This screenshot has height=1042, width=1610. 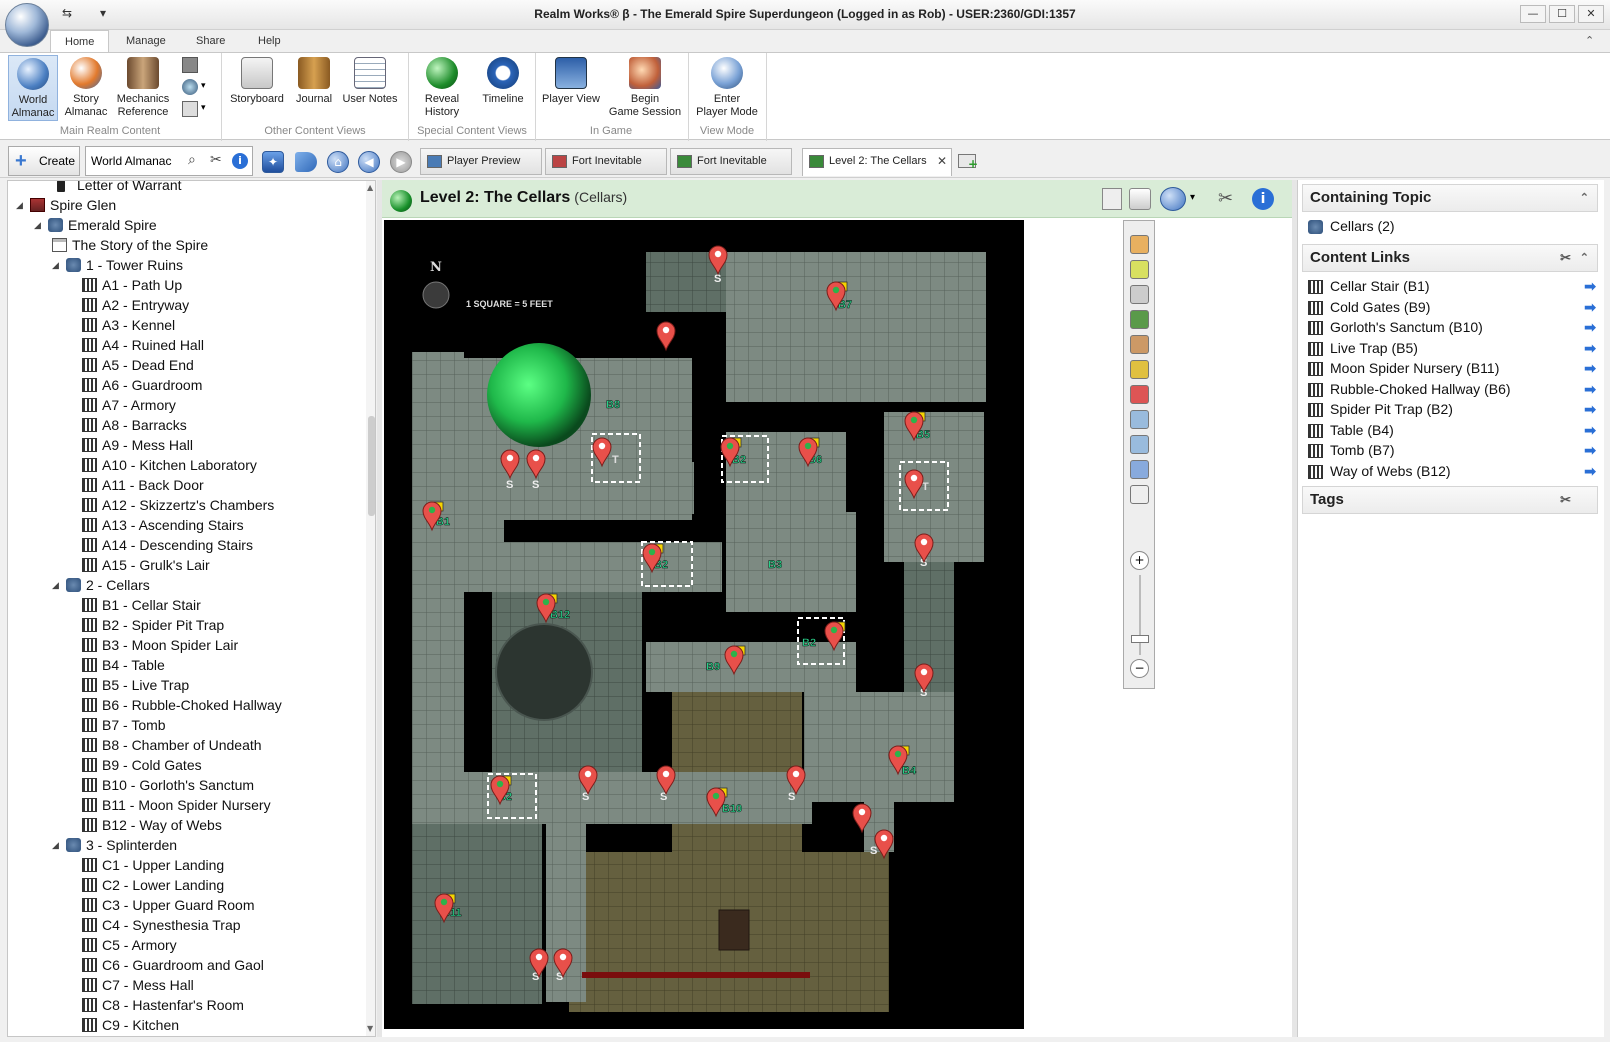 I want to click on player-view-button: Player View, so click(x=571, y=88).